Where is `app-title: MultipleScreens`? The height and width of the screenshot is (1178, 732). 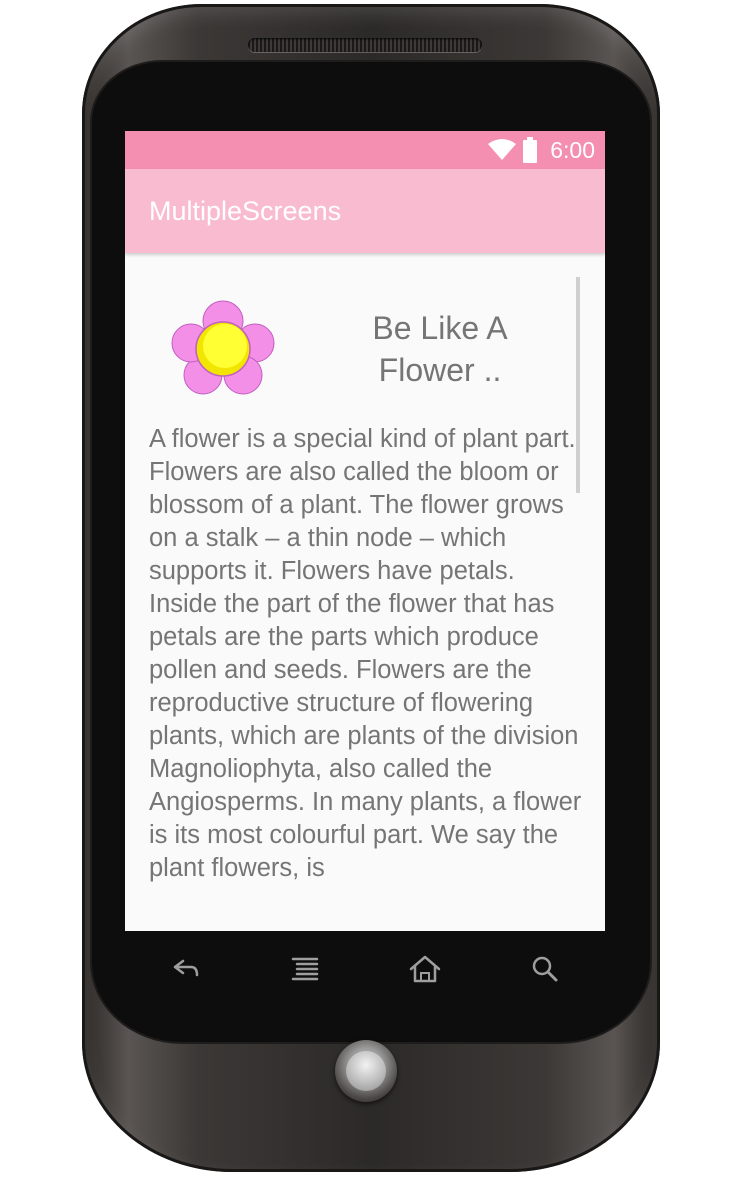
app-title: MultipleScreens is located at coordinates (245, 211).